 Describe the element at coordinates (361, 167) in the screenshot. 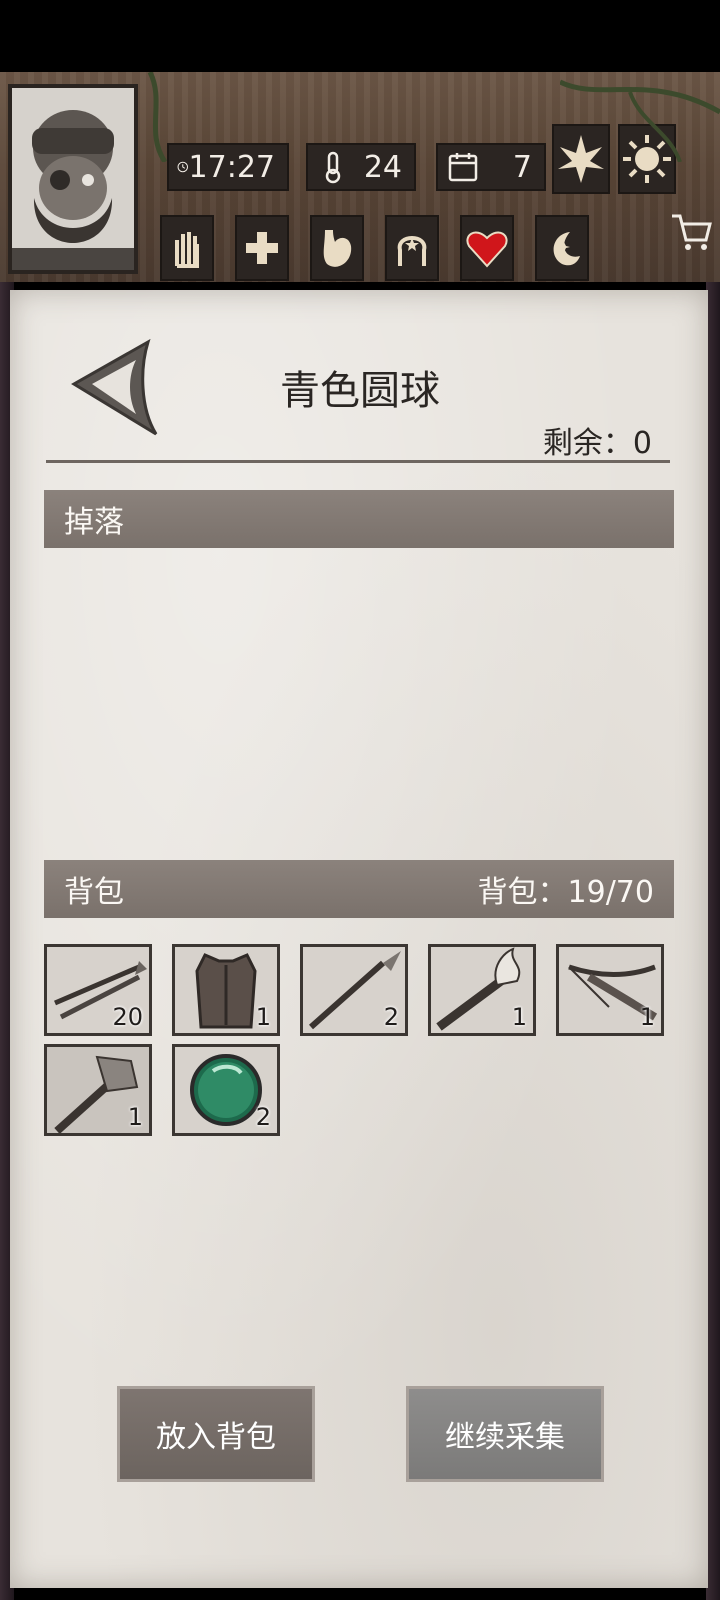

I see `temperature-display: 24` at that location.